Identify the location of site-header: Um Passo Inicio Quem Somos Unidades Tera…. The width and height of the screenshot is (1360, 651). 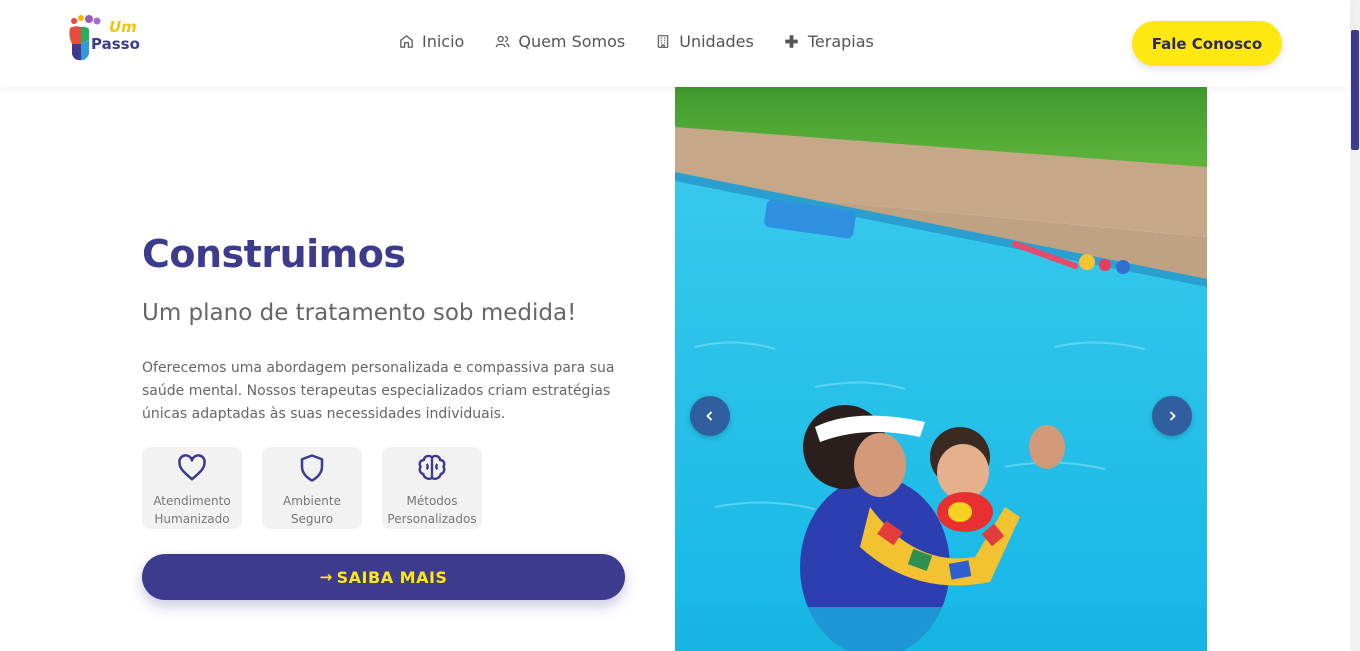
(675, 43).